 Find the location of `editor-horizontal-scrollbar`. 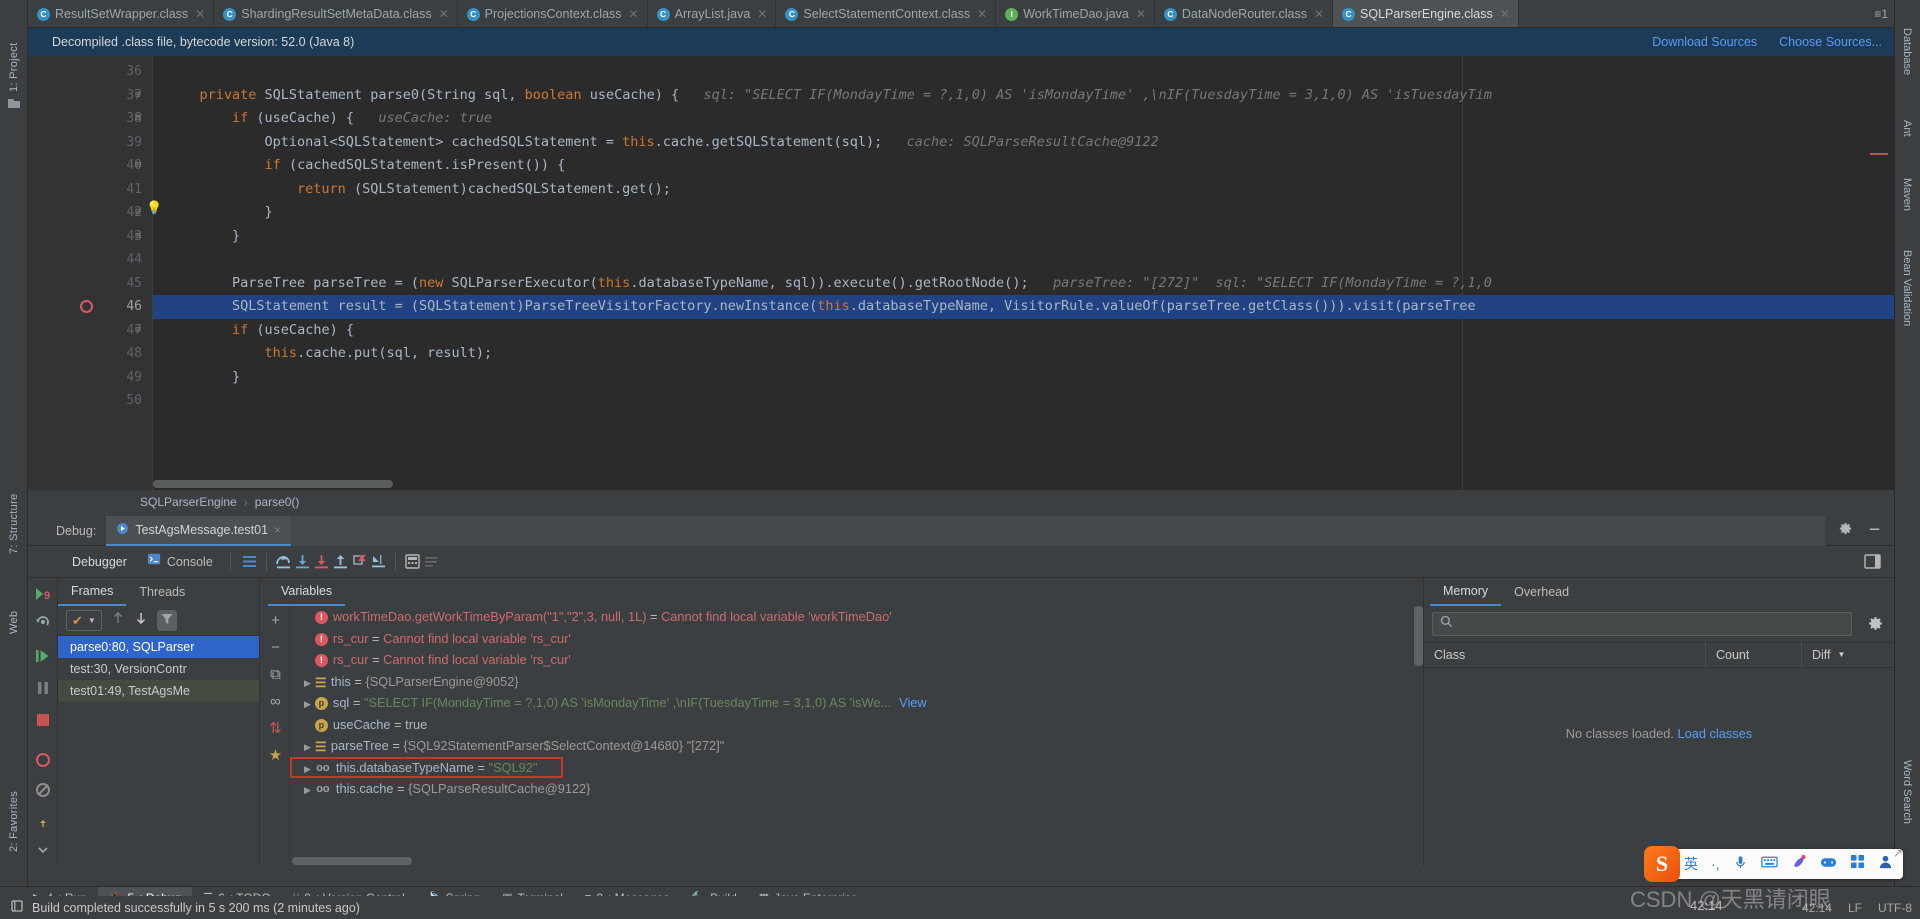

editor-horizontal-scrollbar is located at coordinates (273, 484).